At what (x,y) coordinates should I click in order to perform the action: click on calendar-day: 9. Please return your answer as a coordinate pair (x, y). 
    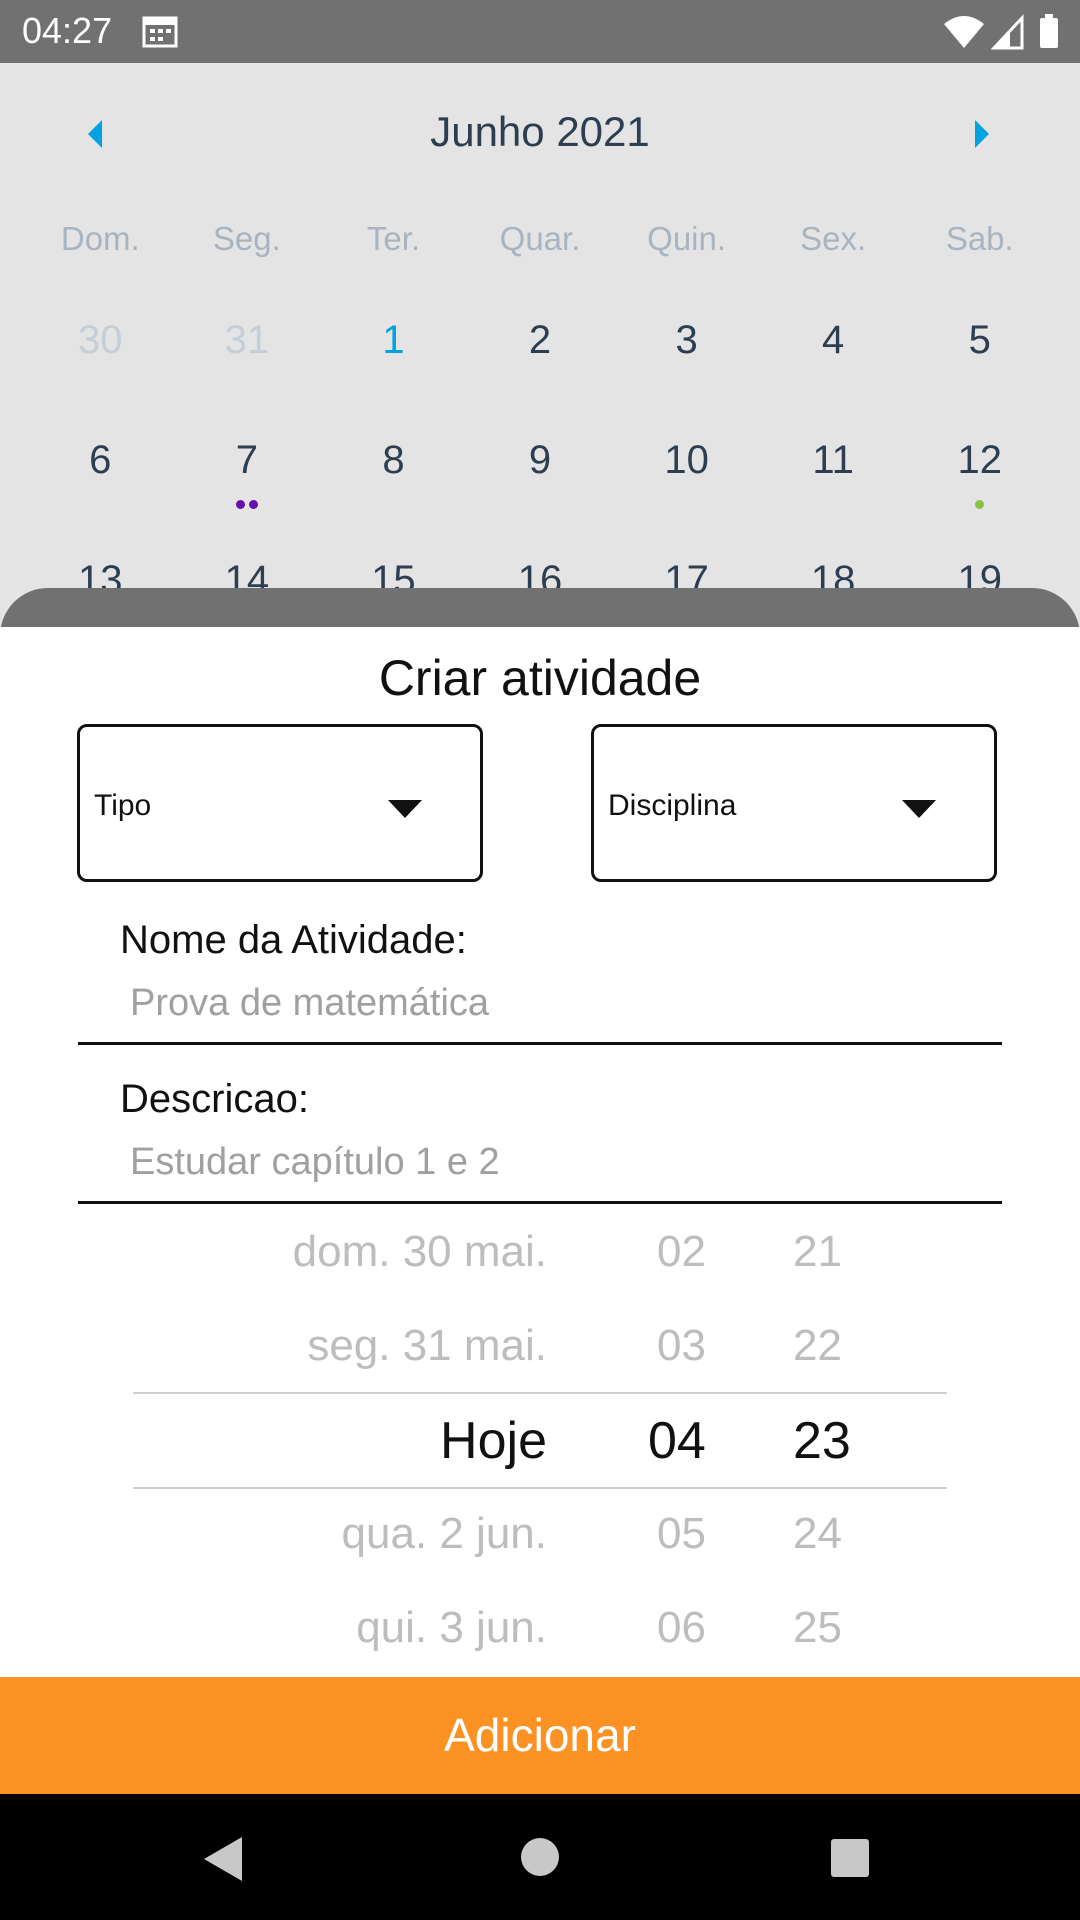
    Looking at the image, I should click on (540, 460).